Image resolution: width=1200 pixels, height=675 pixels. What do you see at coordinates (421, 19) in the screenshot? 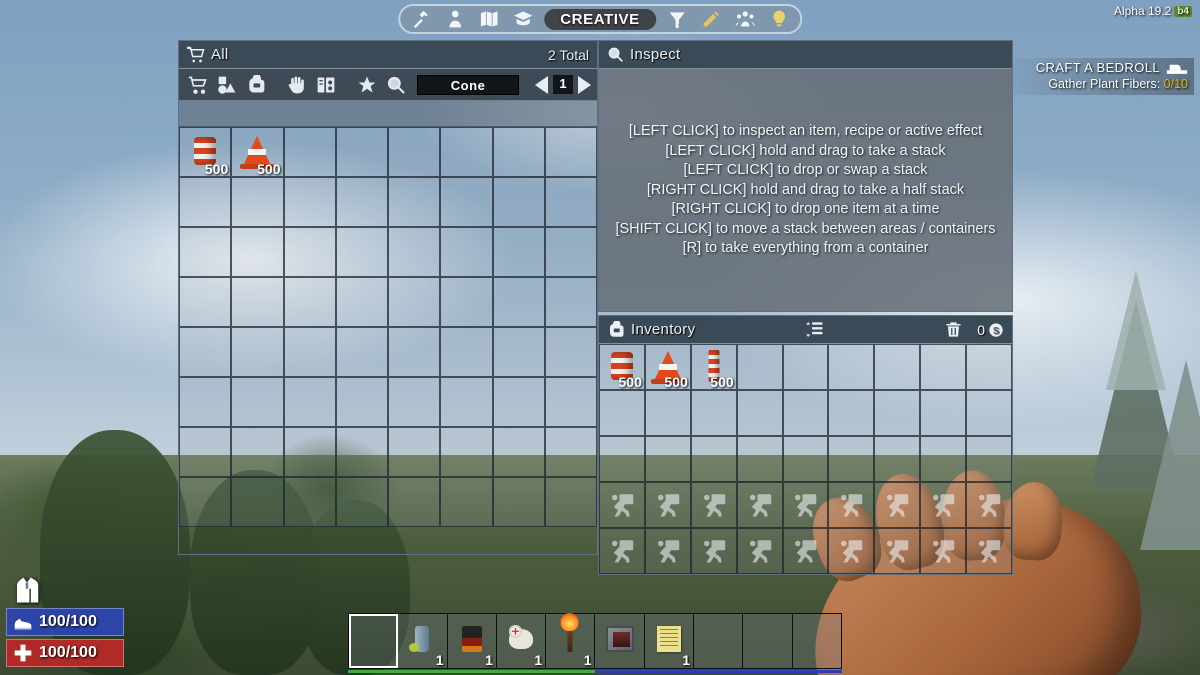
I see `hammer-icon` at bounding box center [421, 19].